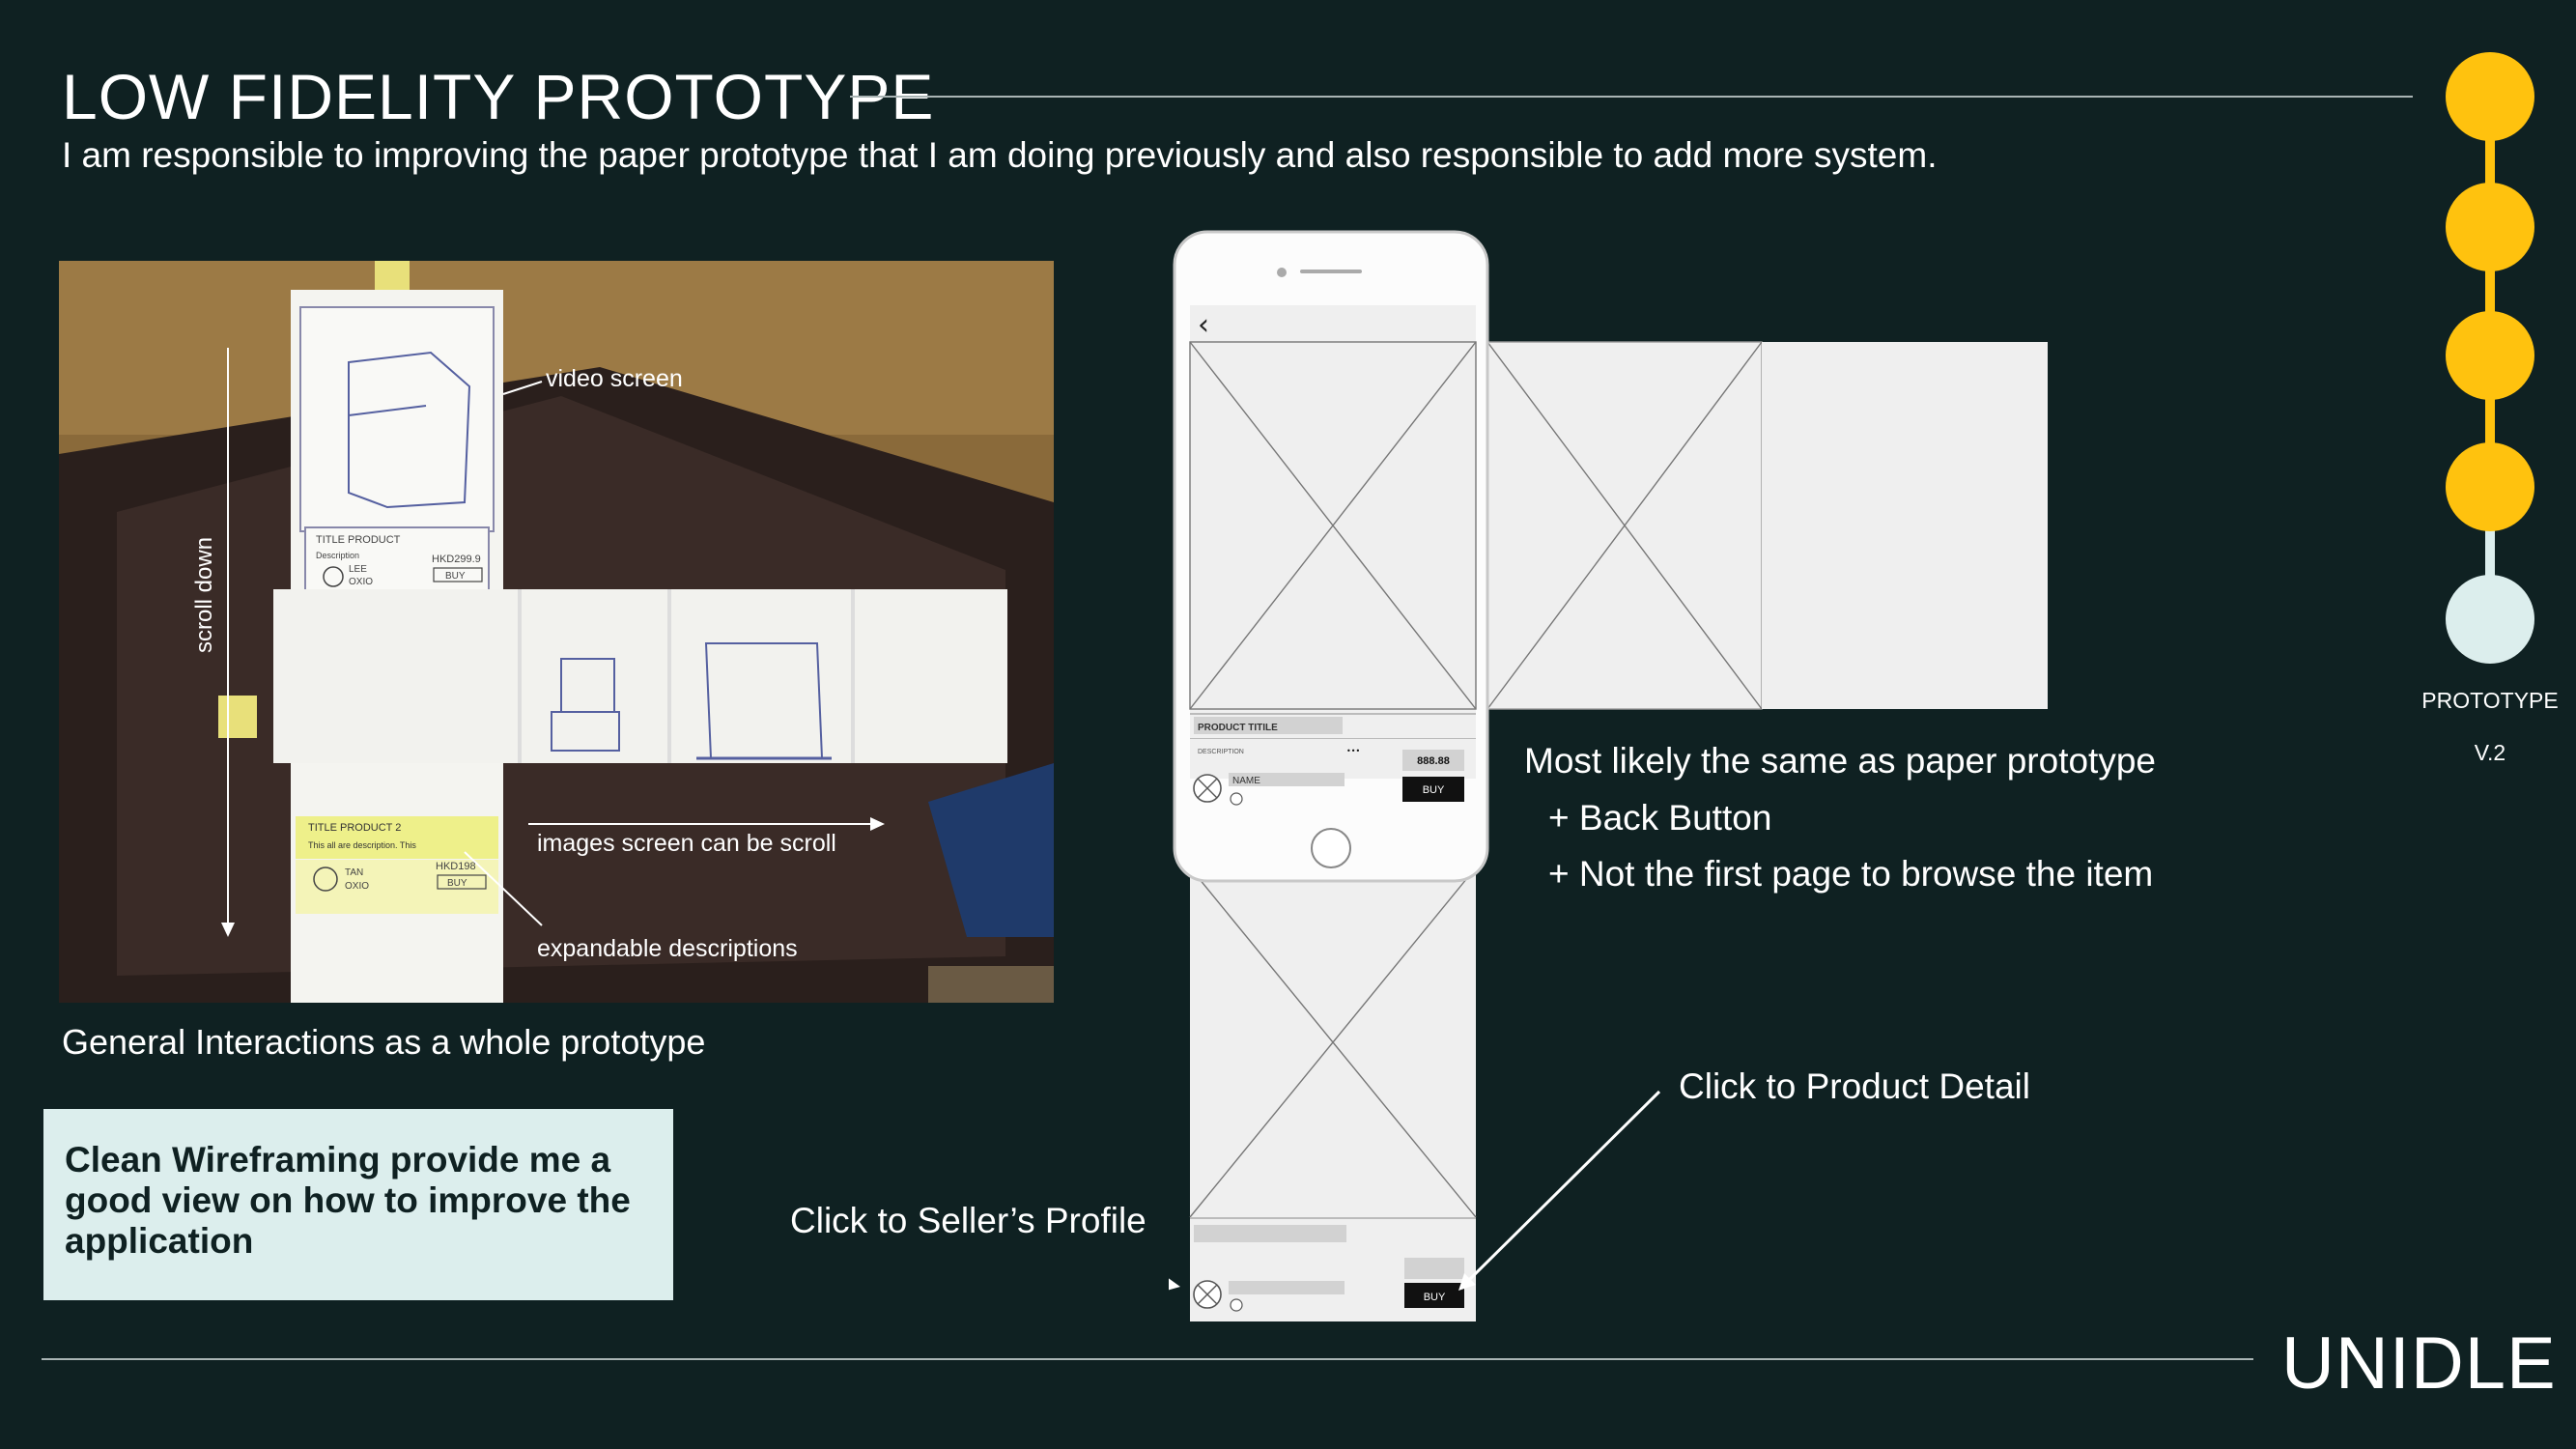  I want to click on wireframe-note-1: Most likely the same as paper prototype, so click(1840, 761).